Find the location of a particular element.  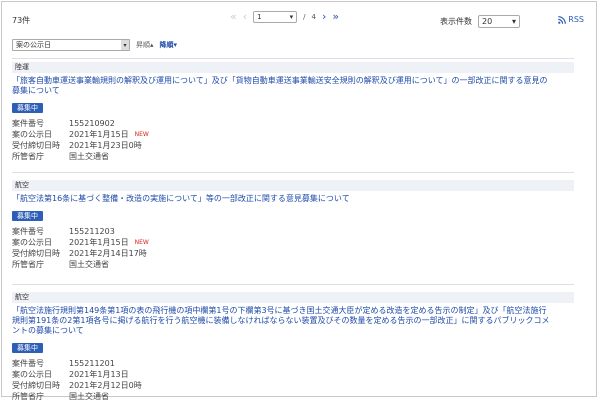

sort-bar: 案の公示日 ▾ 昇順▴ 降順▾ is located at coordinates (94, 45).